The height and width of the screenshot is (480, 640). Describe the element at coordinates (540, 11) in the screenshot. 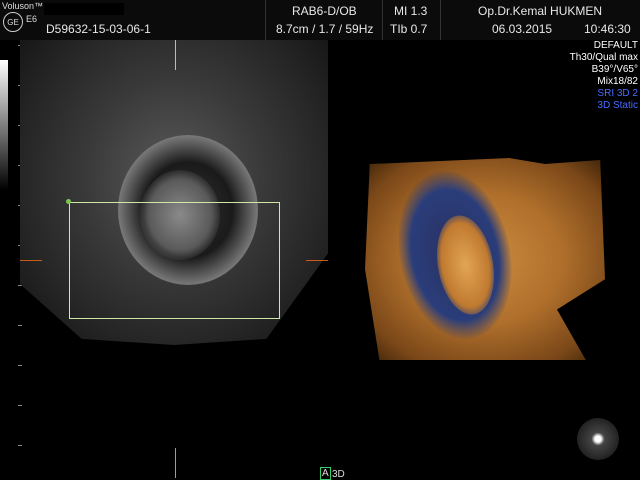

I see `physician-name: Op.Dr.Kemal HUKMEN` at that location.